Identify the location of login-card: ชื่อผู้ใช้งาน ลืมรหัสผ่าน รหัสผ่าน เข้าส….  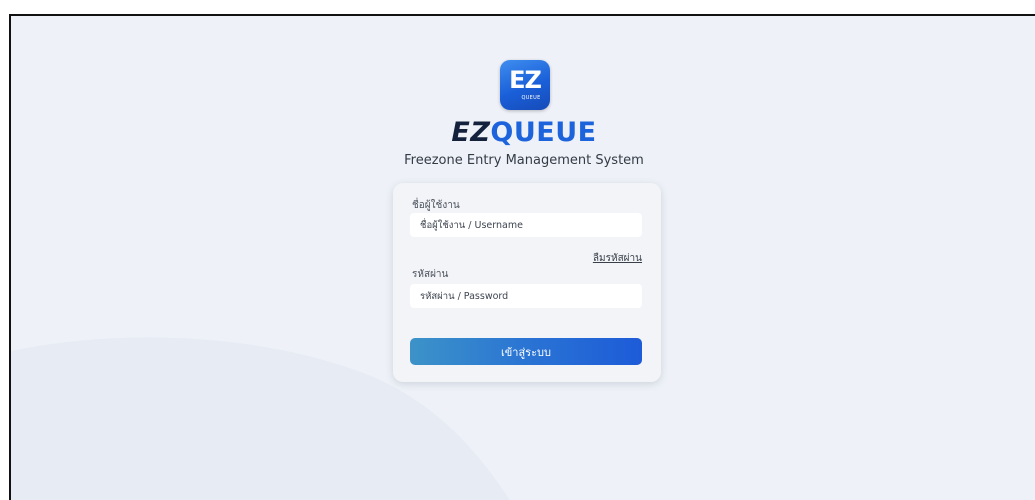
(527, 282).